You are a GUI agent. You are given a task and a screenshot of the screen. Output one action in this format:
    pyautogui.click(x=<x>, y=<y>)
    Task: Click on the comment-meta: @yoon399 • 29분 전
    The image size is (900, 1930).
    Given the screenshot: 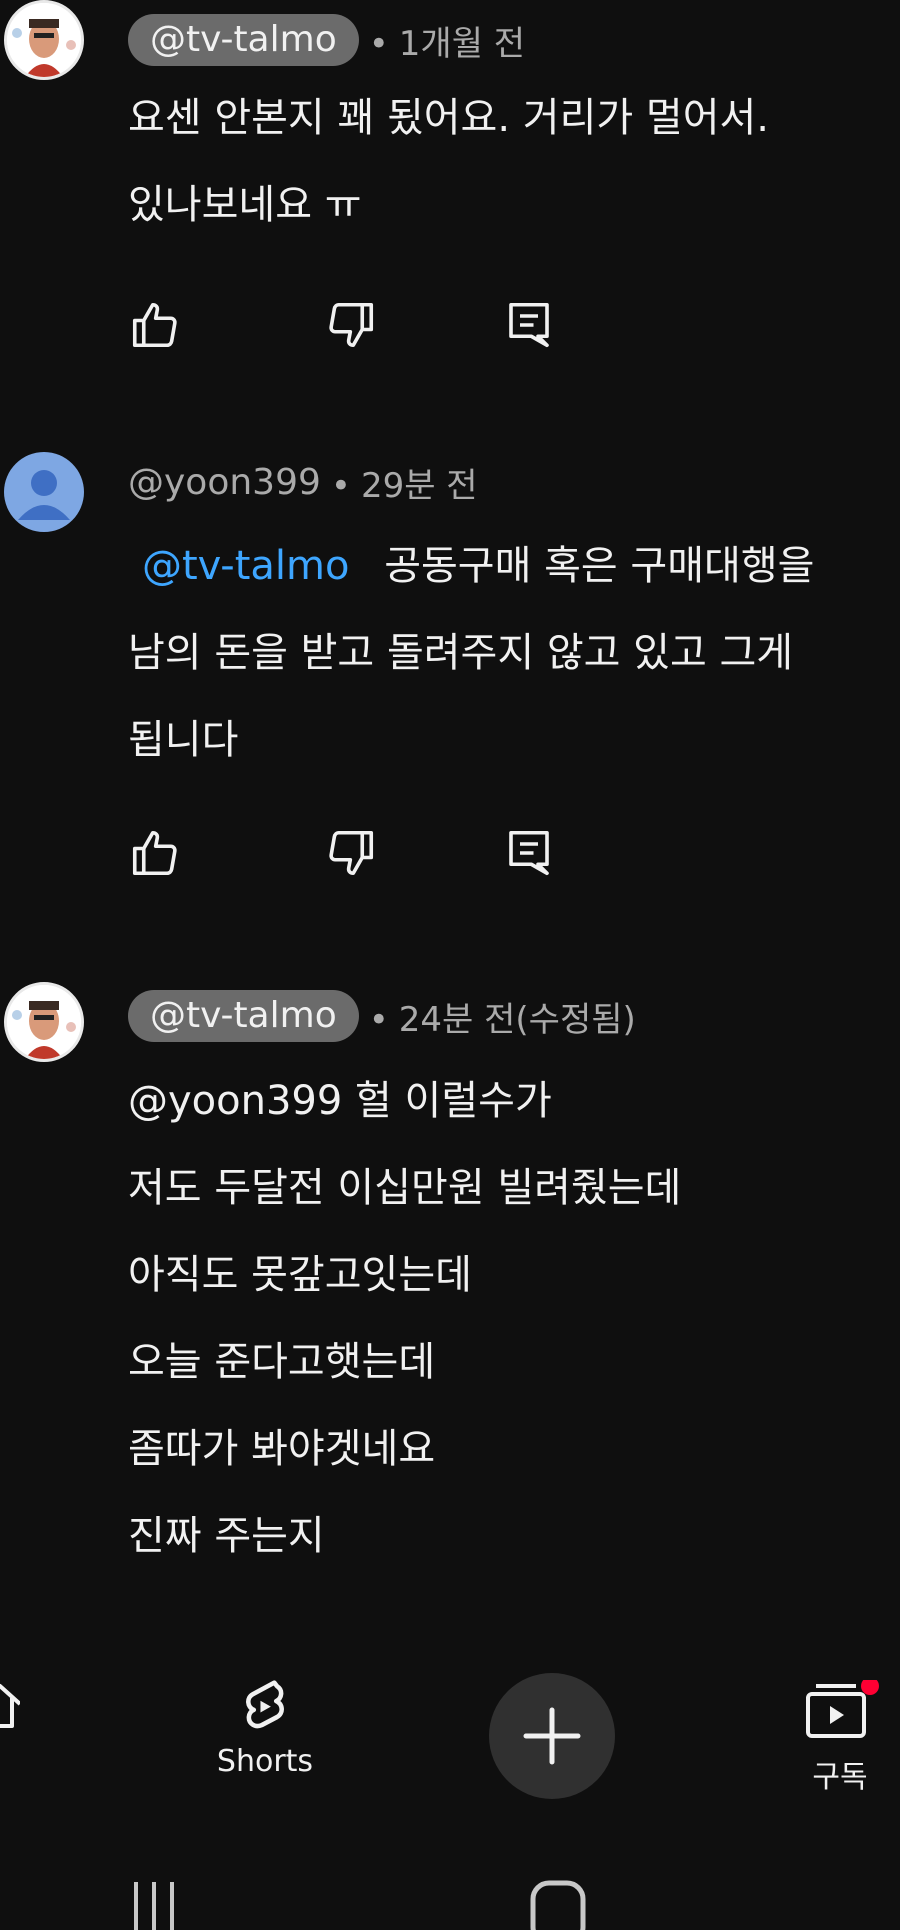 What is the action you would take?
    pyautogui.click(x=303, y=482)
    